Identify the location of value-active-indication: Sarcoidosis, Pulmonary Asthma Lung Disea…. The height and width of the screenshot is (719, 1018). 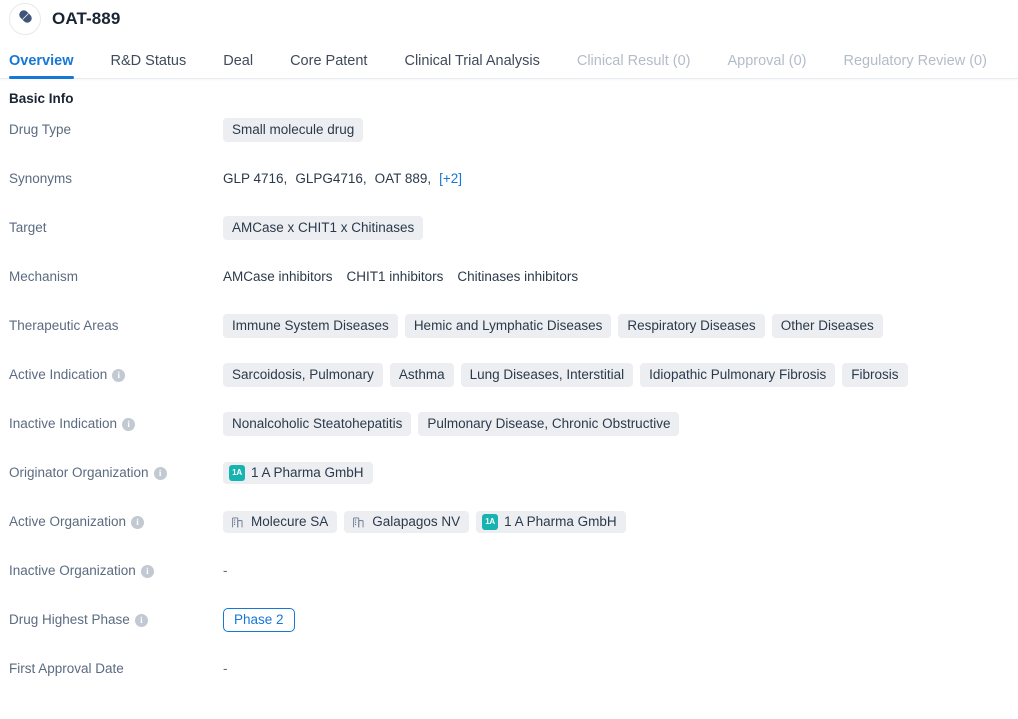
(620, 375).